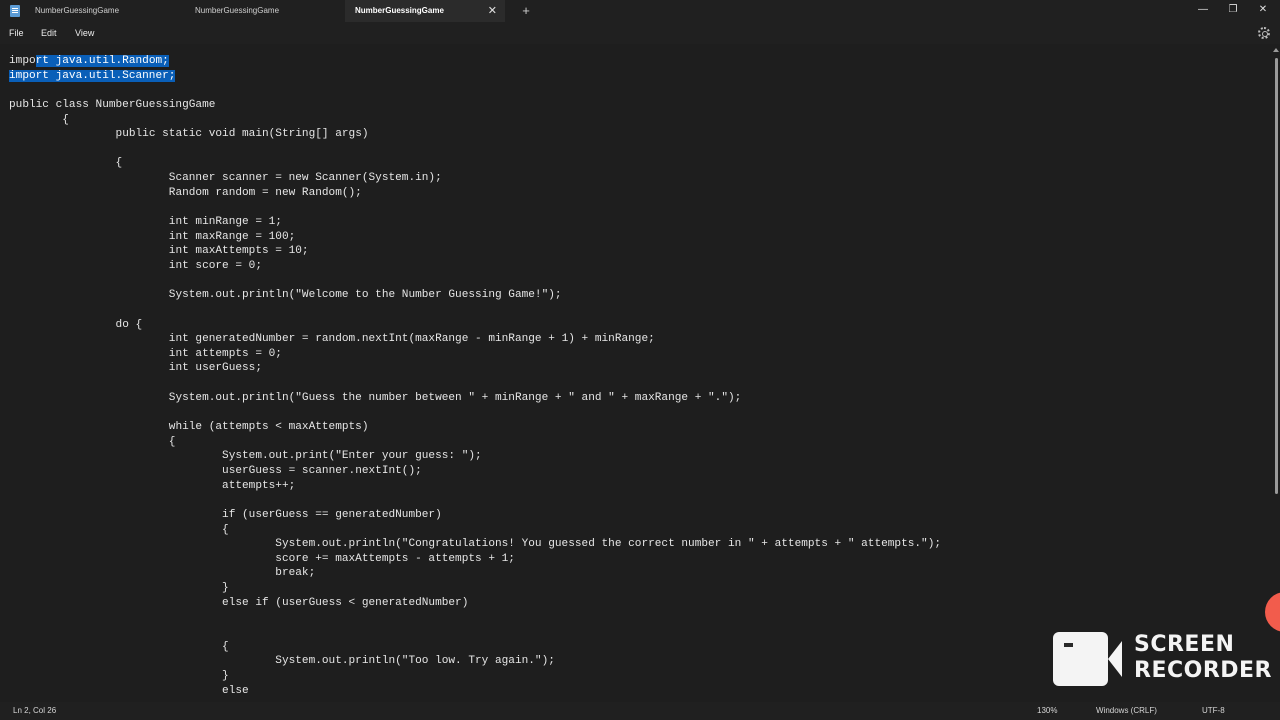 This screenshot has height=720, width=1280. Describe the element at coordinates (492, 11) in the screenshot. I see `tab-close-icon: ✕` at that location.